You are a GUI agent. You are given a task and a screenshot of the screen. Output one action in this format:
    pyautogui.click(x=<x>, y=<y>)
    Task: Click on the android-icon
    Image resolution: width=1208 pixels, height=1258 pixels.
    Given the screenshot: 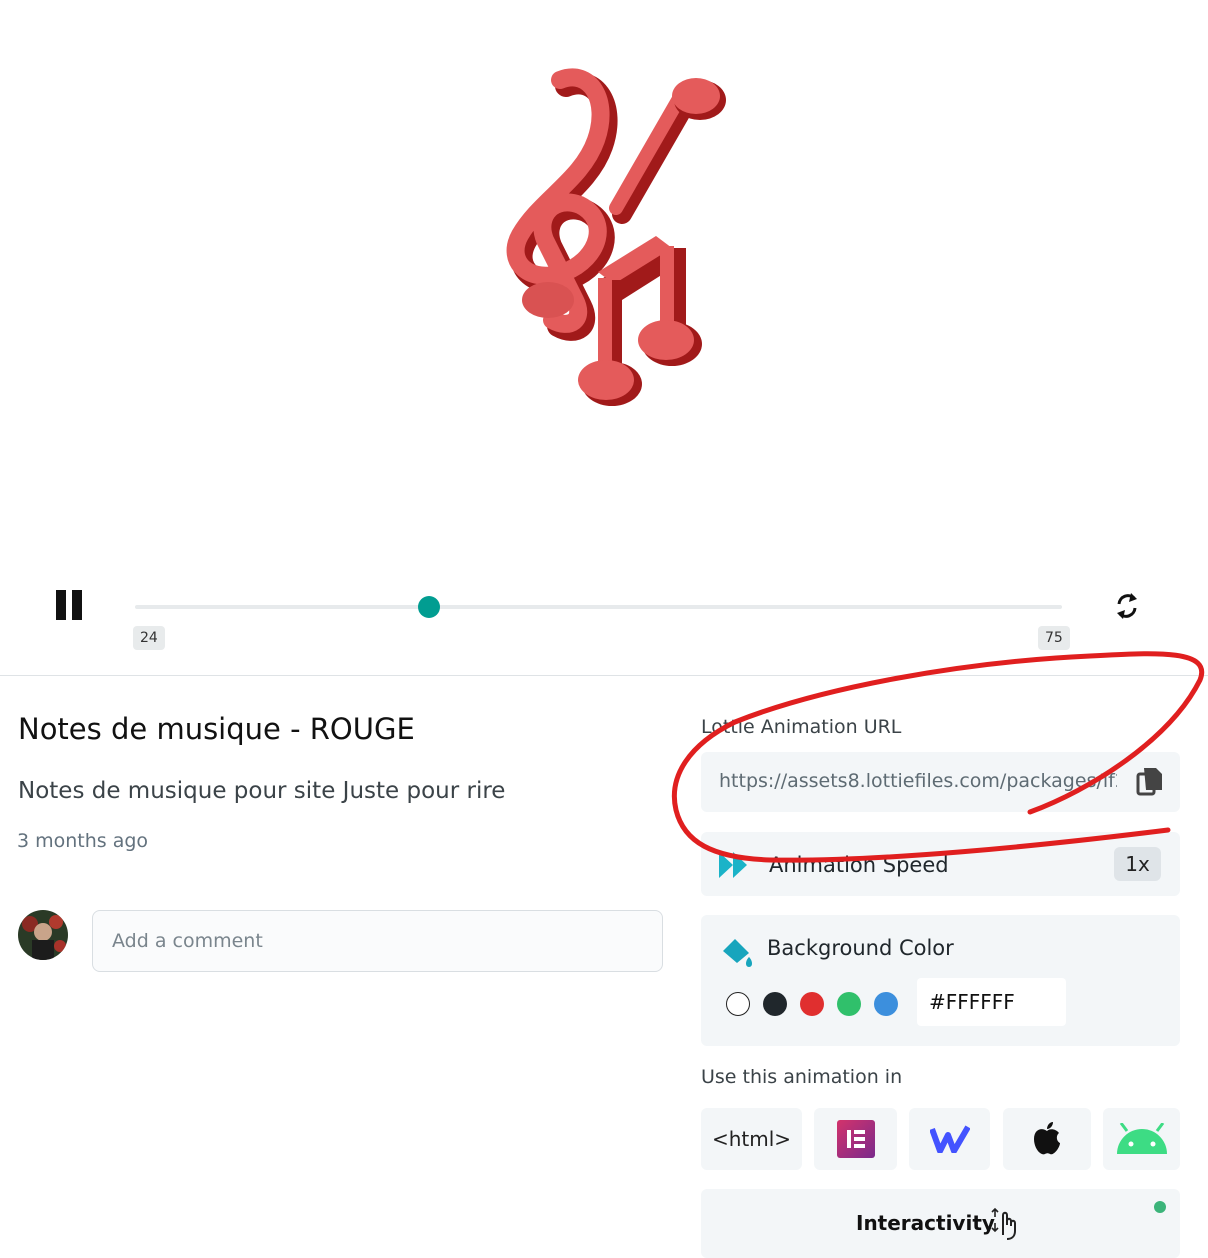 What is the action you would take?
    pyautogui.click(x=1141, y=1138)
    